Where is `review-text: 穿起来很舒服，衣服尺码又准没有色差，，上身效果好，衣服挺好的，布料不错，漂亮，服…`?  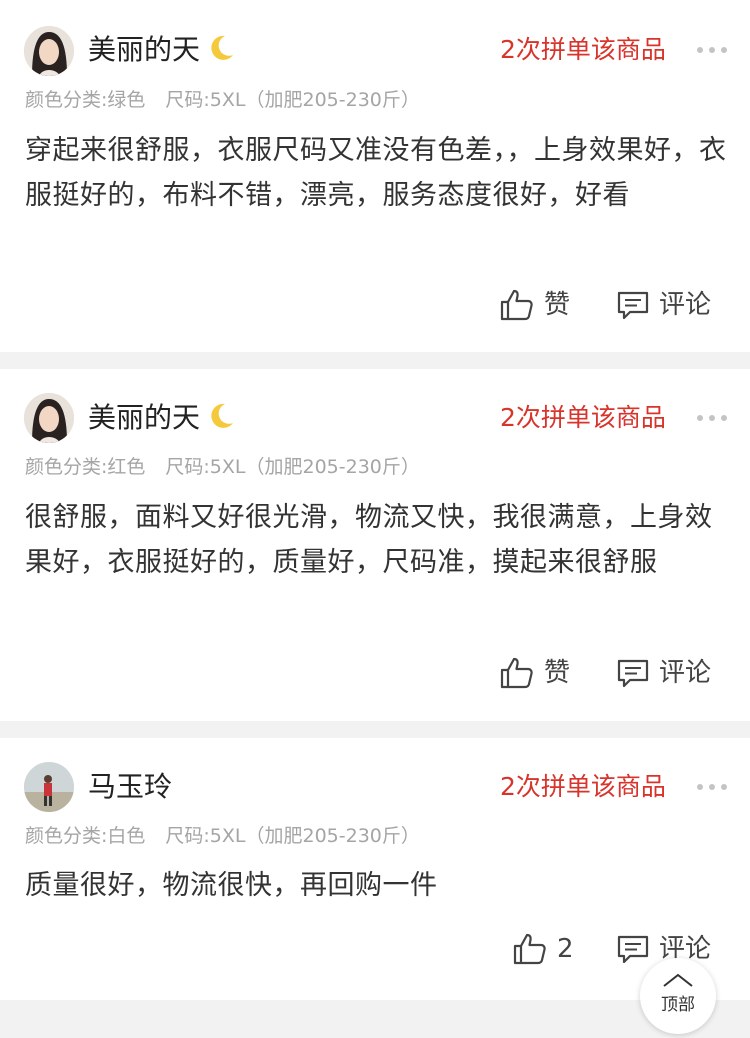
review-text: 穿起来很舒服，衣服尺码又准没有色差，，上身效果好，衣服挺好的，布料不错，漂亮，服… is located at coordinates (376, 173).